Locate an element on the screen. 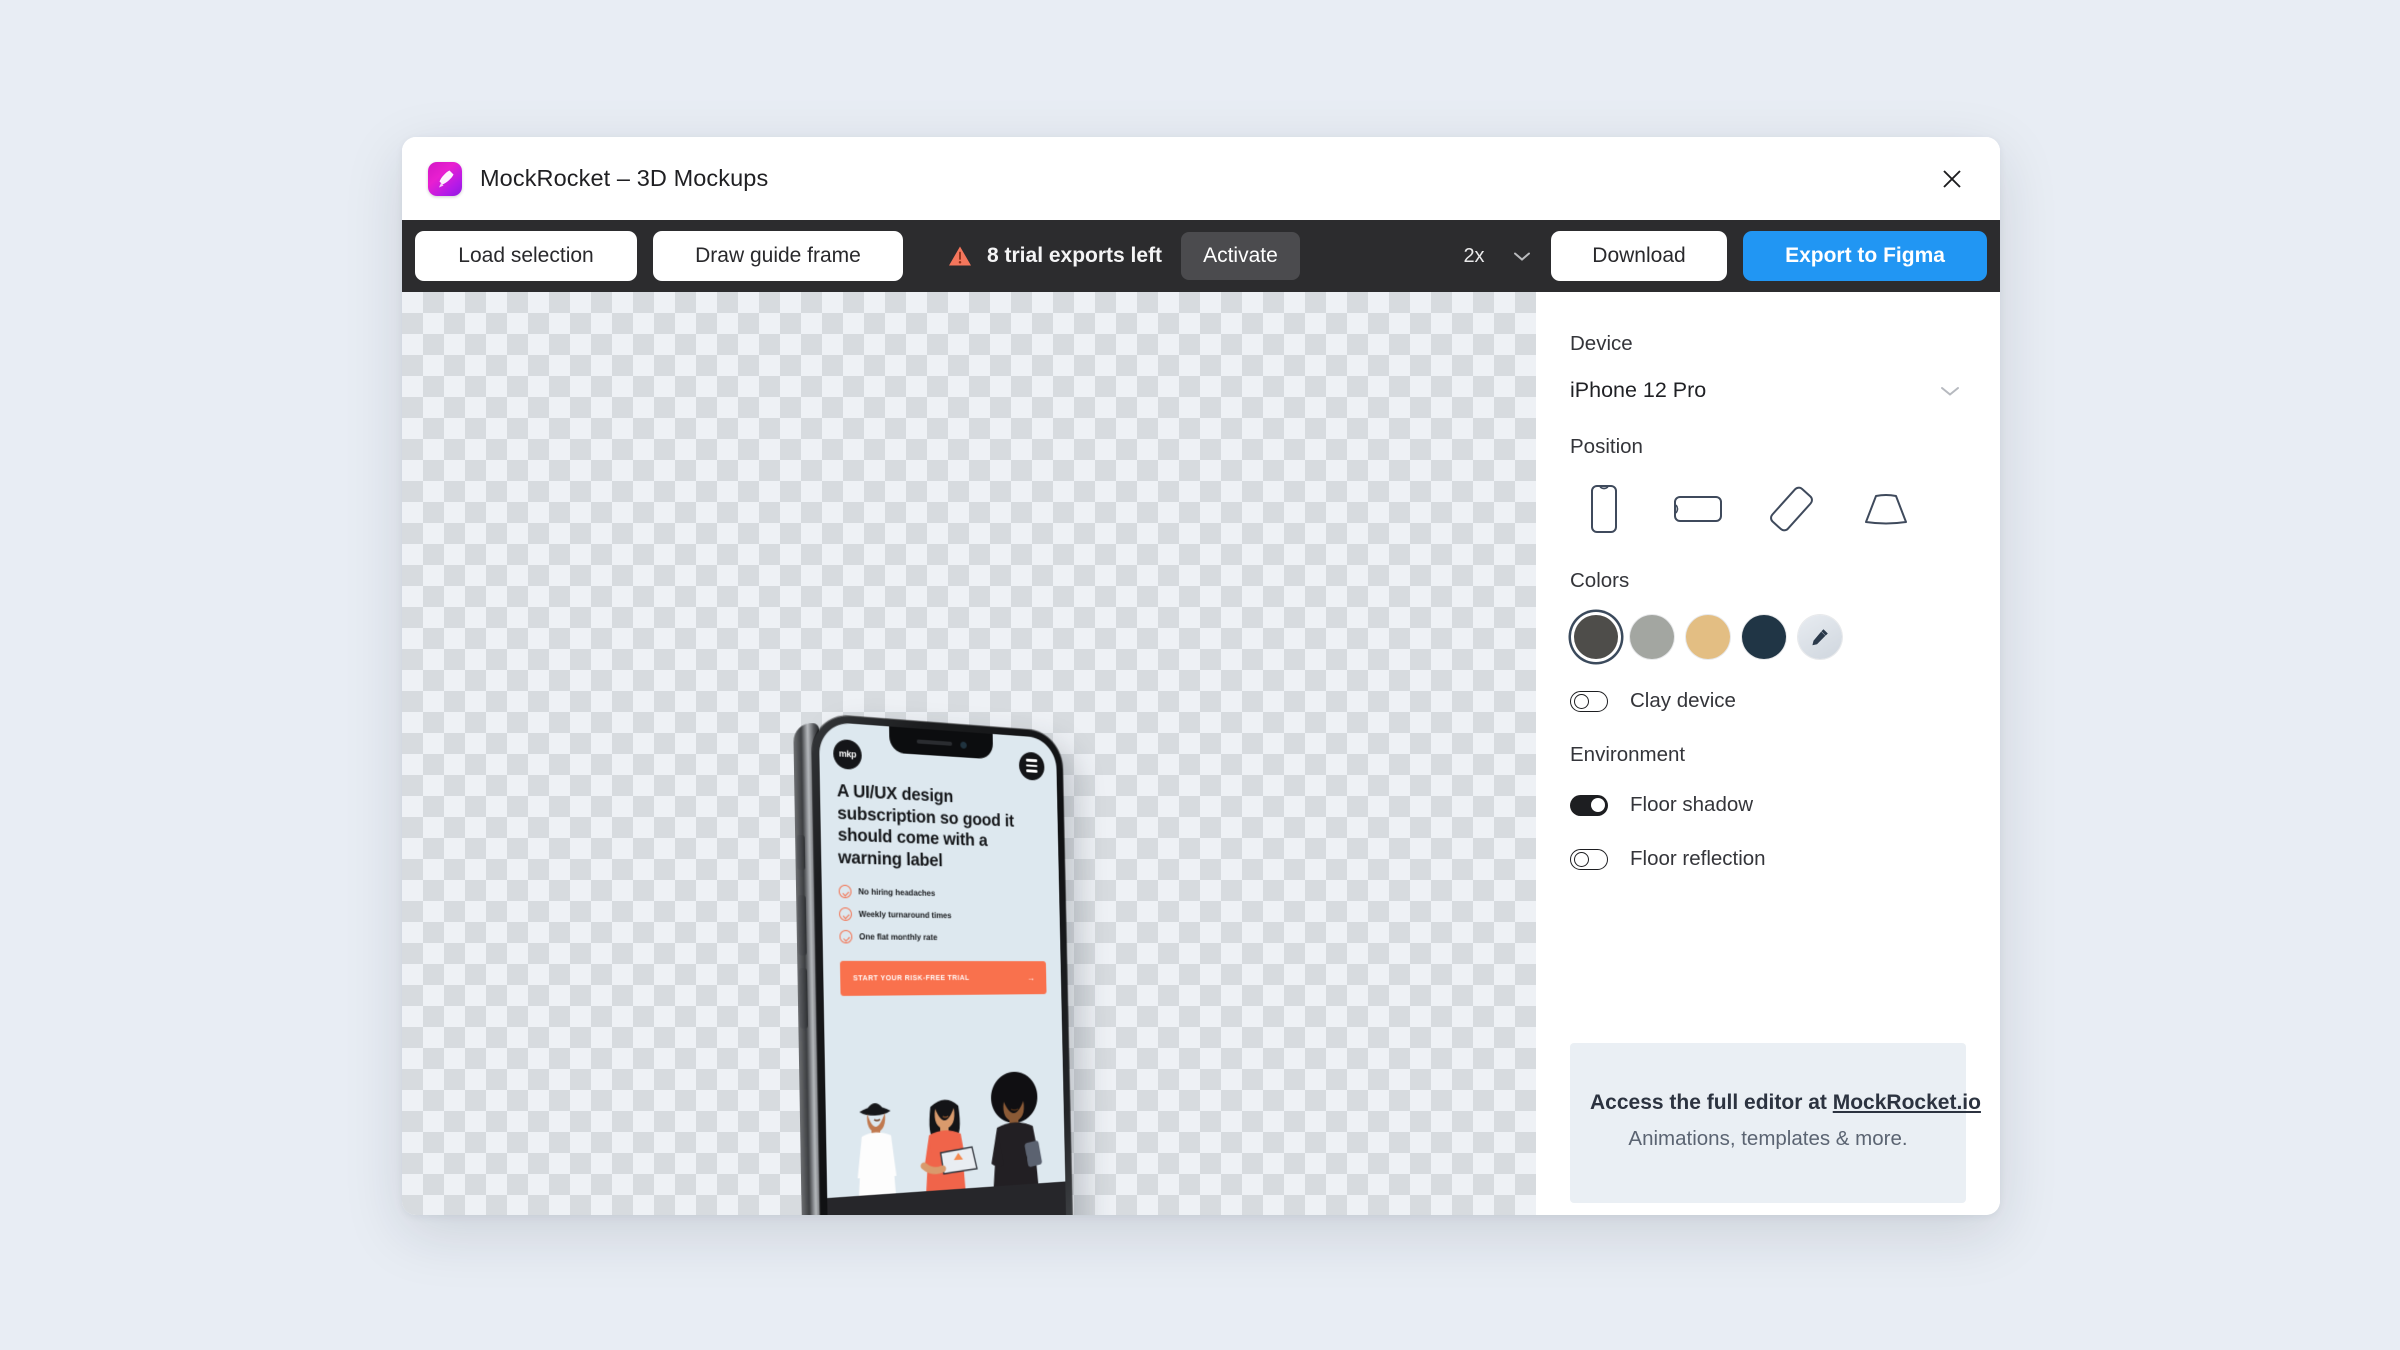  export-to-figma-button: Export to Figma is located at coordinates (1865, 256).